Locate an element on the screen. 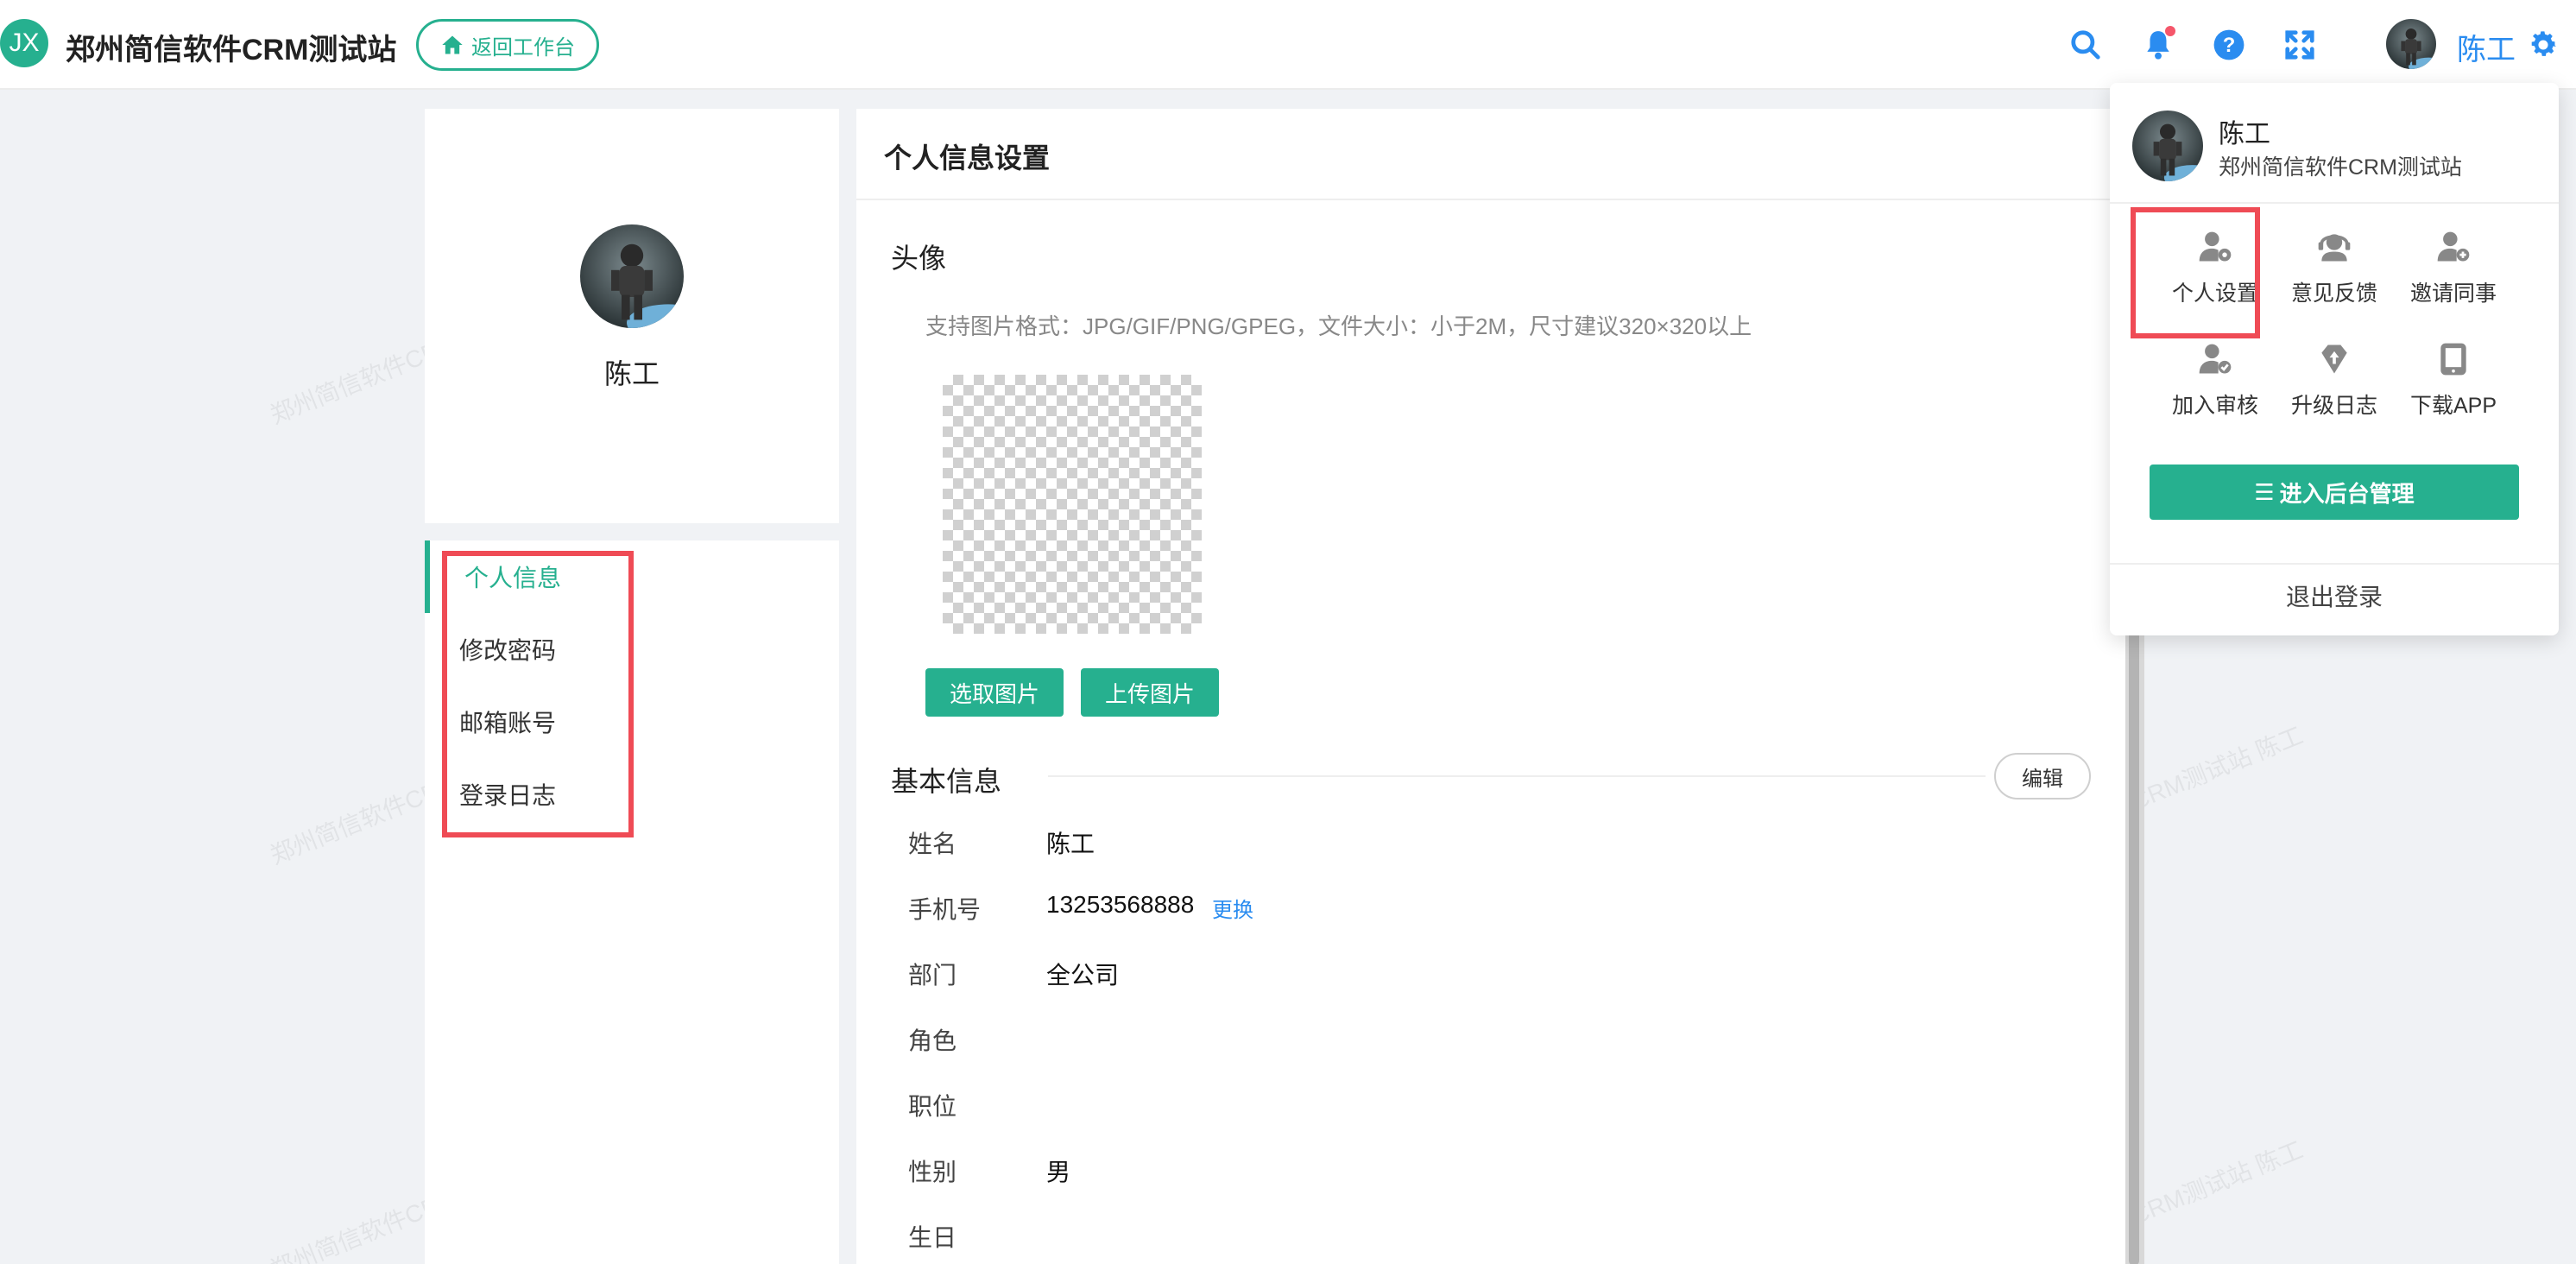 This screenshot has height=1264, width=2576. page-title: 个人信息设置 is located at coordinates (967, 158).